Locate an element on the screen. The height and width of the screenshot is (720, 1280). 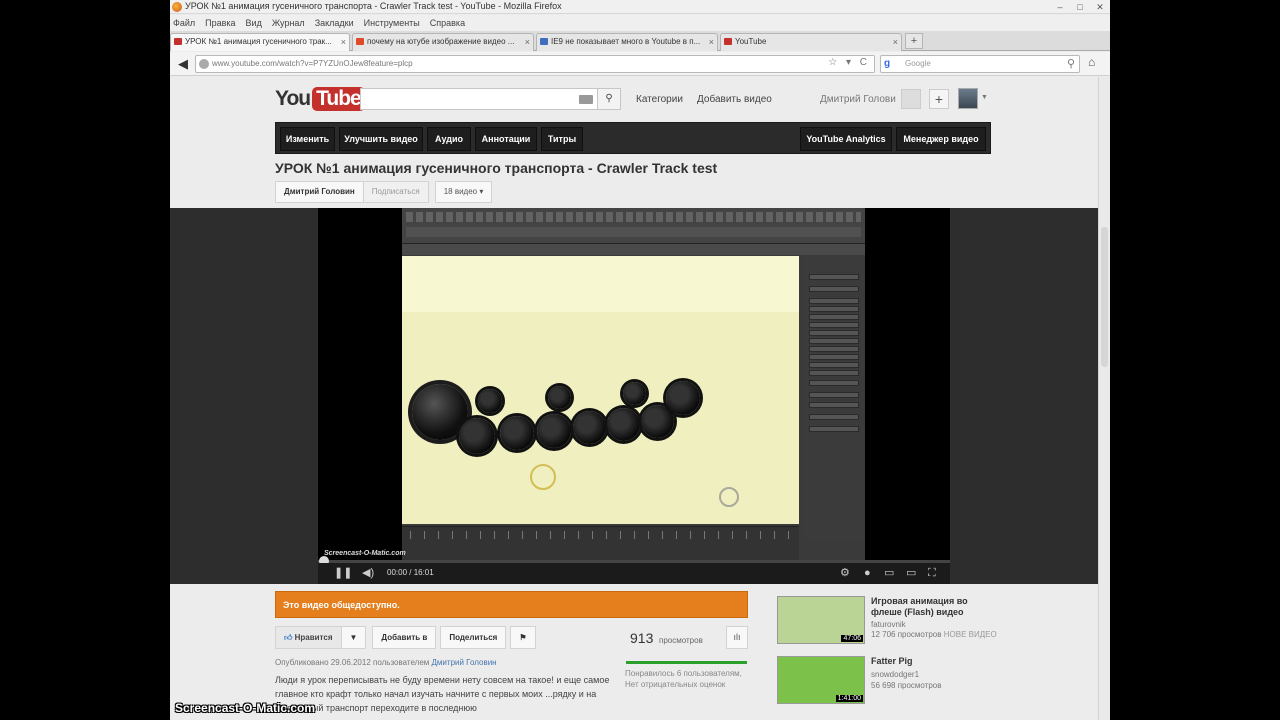
address-bar-icons: ☆ ▾ C is located at coordinates (849, 62).